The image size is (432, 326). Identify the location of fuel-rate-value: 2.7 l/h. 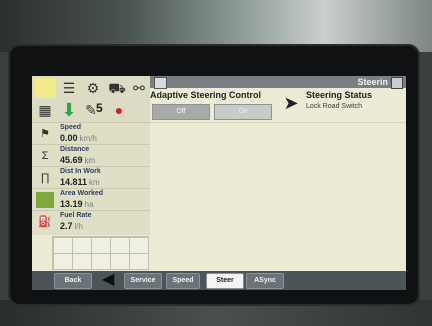
(71, 226).